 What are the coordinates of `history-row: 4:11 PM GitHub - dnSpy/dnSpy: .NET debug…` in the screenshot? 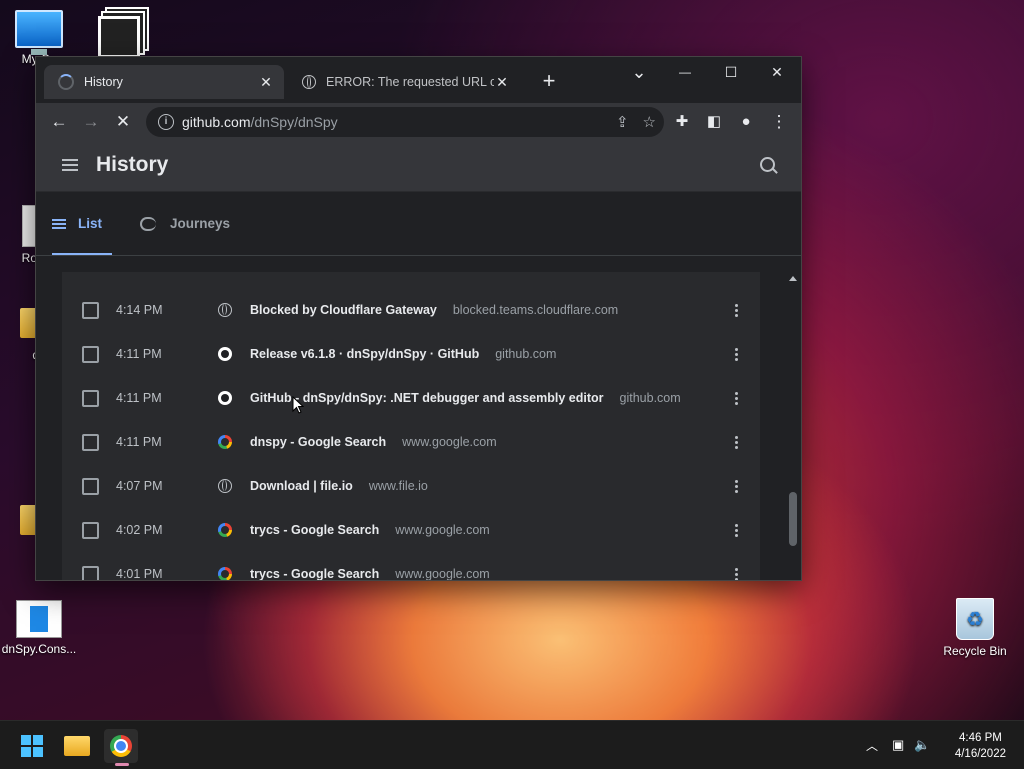 It's located at (411, 398).